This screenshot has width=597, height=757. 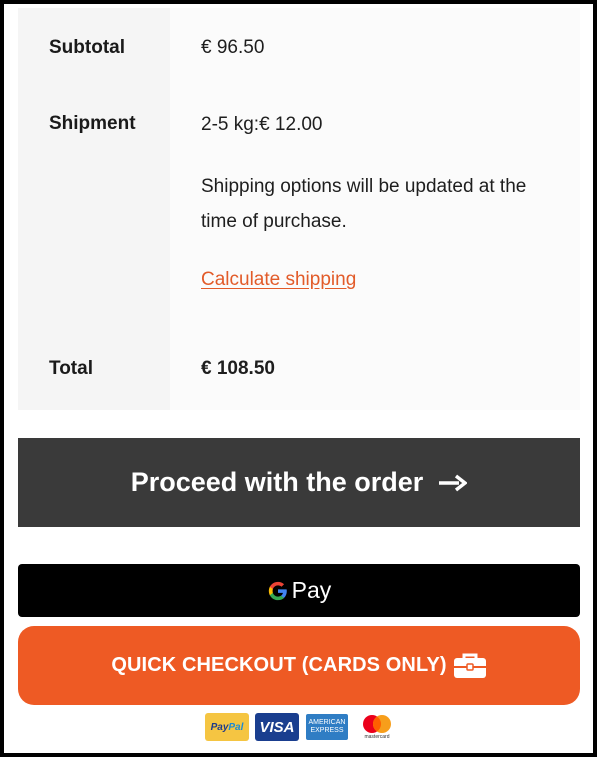 What do you see at coordinates (262, 124) in the screenshot?
I see `shipping-rate: 2-5 kg:€ 12.00` at bounding box center [262, 124].